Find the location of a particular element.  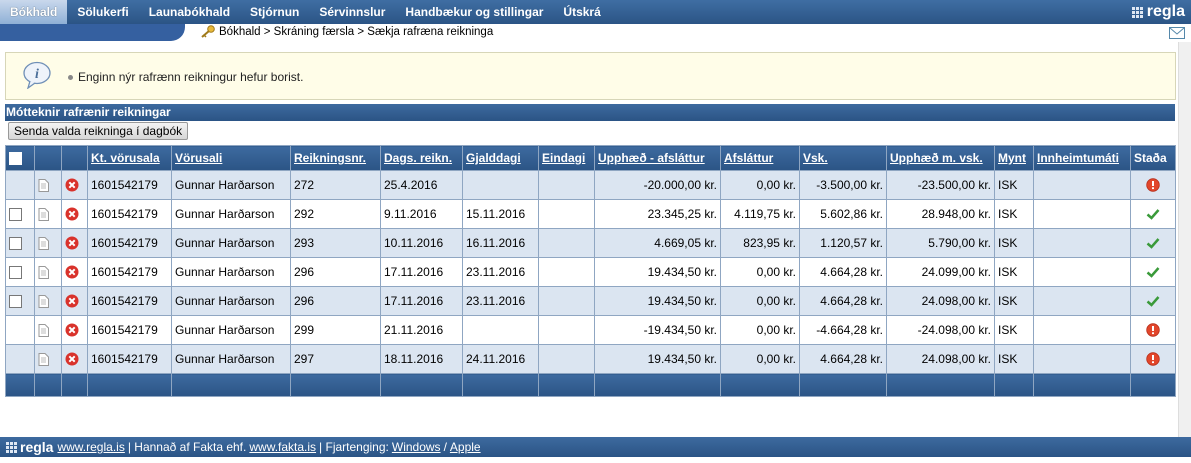

col-header-vat: Vsk. is located at coordinates (843, 158).